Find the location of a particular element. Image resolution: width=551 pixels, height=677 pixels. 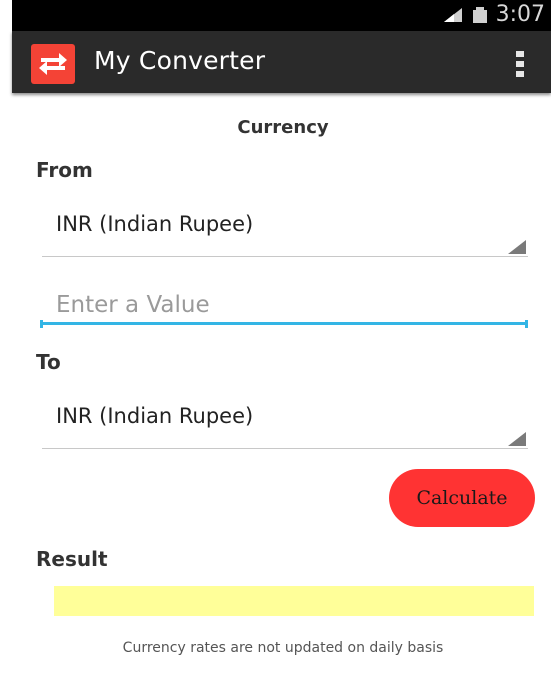

calculate-button: Calculate is located at coordinates (462, 498).